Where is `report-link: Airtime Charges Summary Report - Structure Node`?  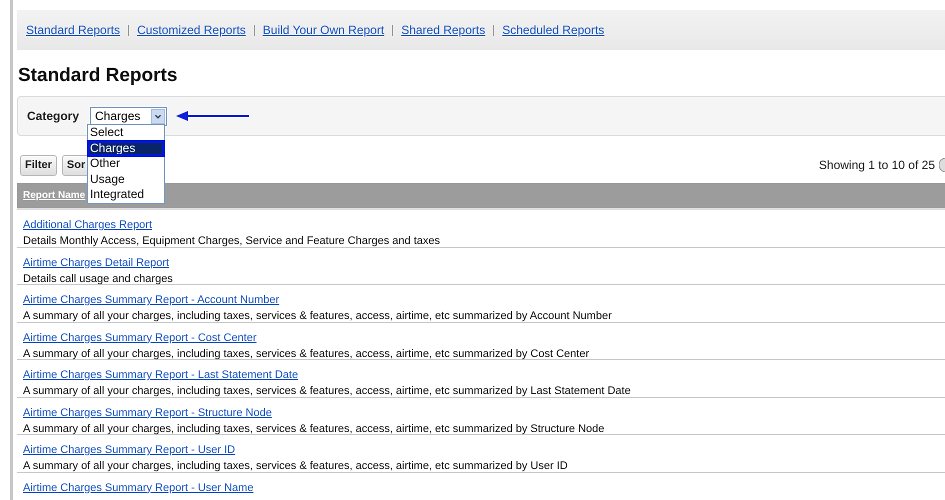
report-link: Airtime Charges Summary Report - Structure Node is located at coordinates (147, 412).